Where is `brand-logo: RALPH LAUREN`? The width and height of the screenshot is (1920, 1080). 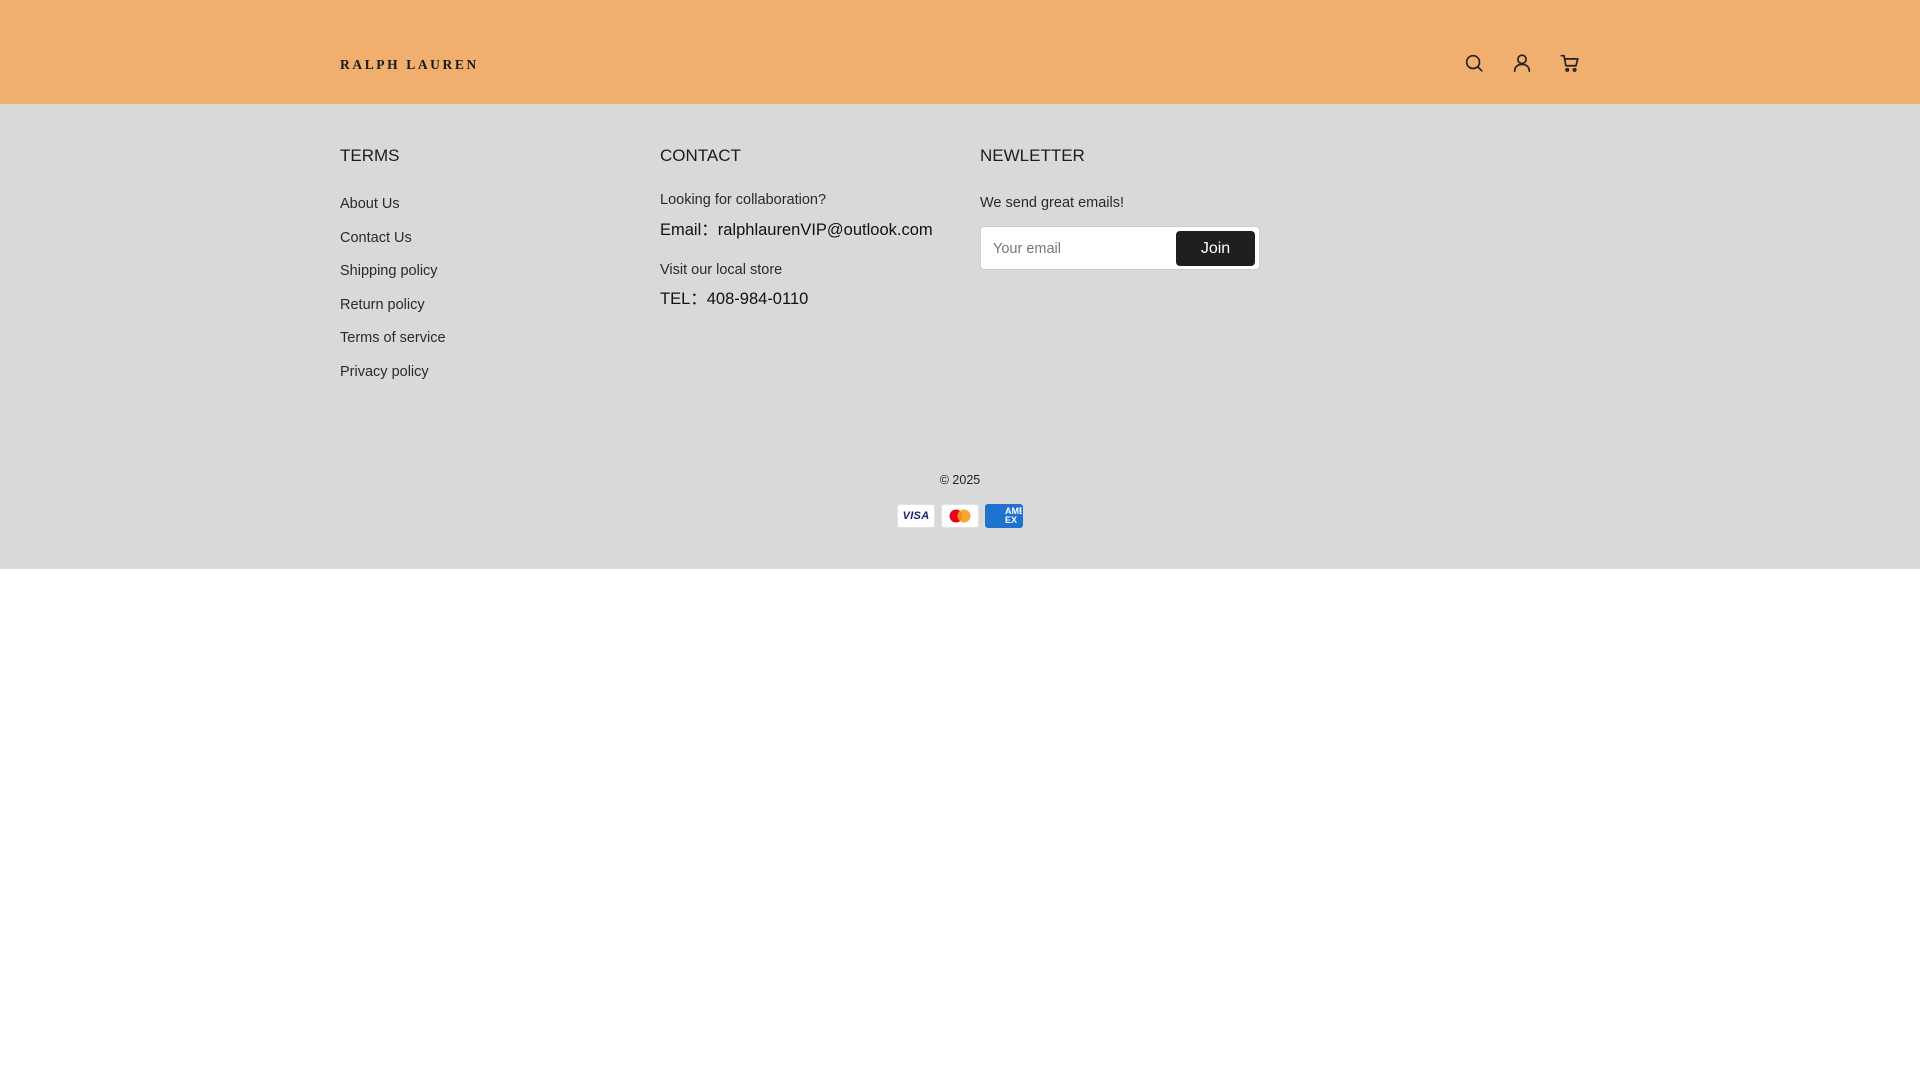
brand-logo: RALPH LAUREN is located at coordinates (409, 65).